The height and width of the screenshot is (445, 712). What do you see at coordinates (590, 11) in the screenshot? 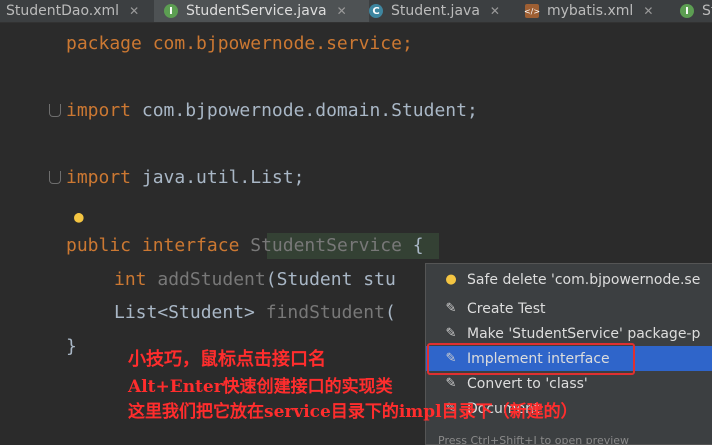
I see `tab-label: mybatis.xml` at bounding box center [590, 11].